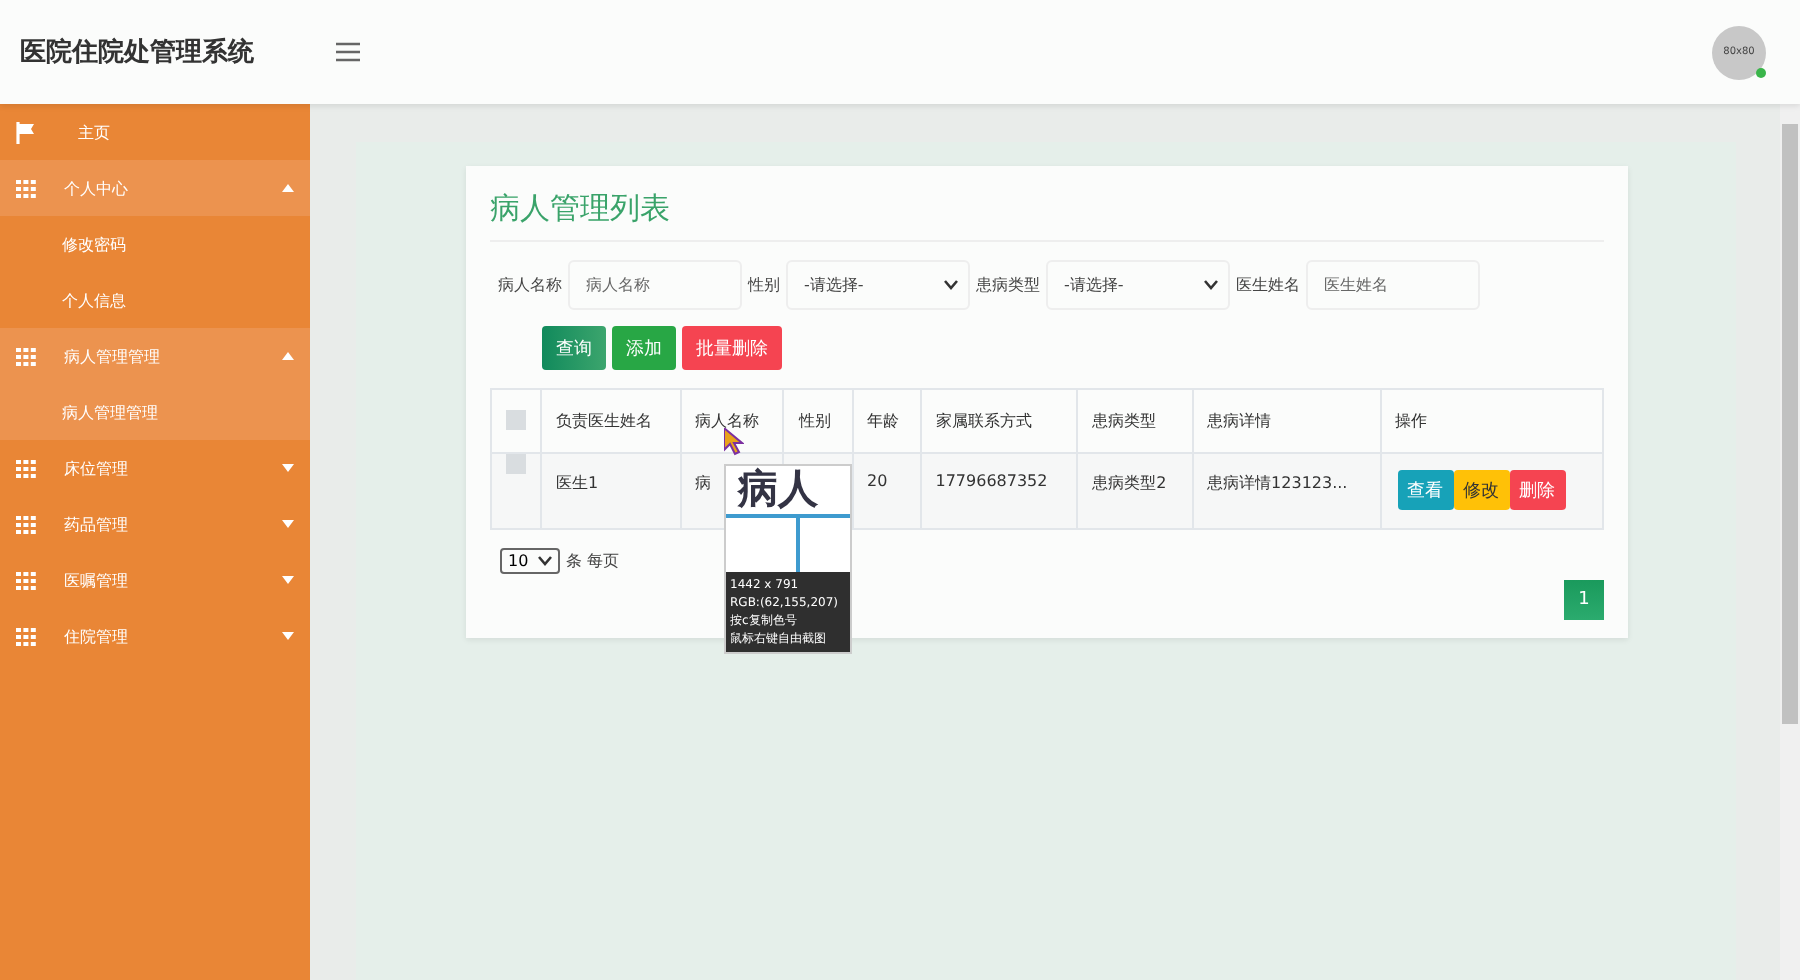 The height and width of the screenshot is (980, 1800). Describe the element at coordinates (644, 348) in the screenshot. I see `add-button: 添加` at that location.